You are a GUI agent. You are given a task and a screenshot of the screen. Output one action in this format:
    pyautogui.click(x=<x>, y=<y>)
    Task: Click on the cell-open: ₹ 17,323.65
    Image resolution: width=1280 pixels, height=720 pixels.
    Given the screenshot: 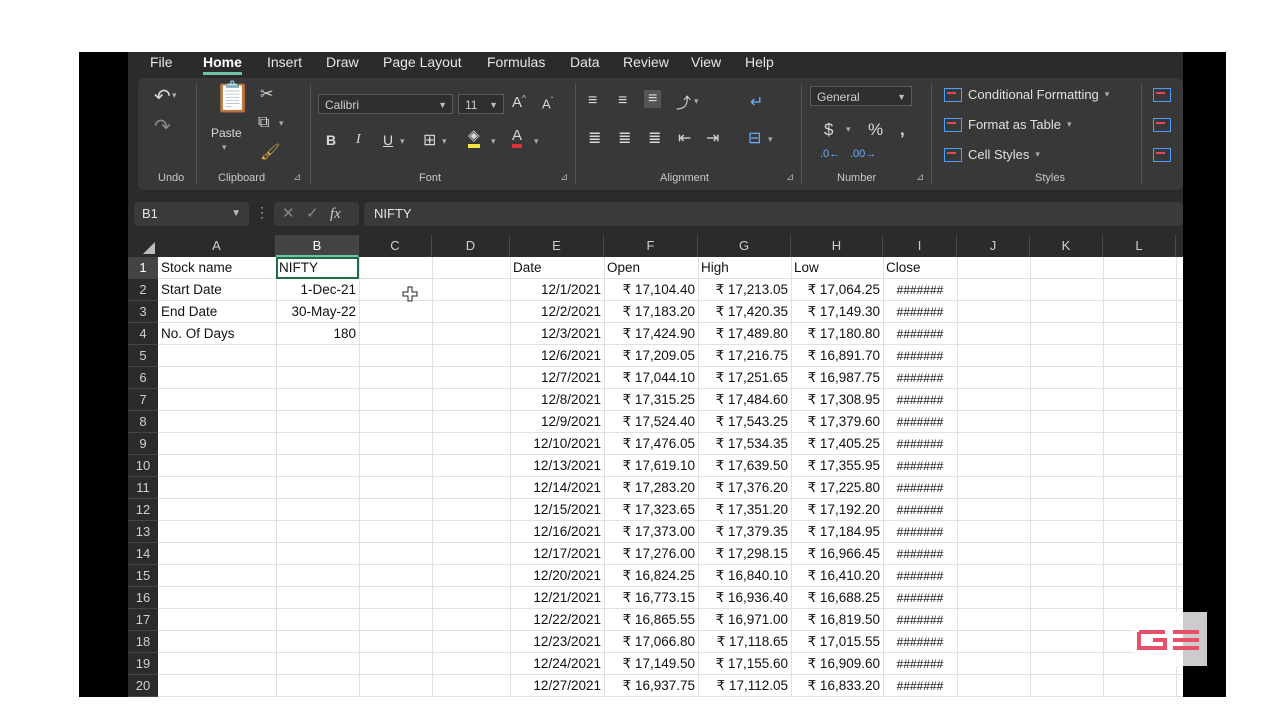 What is the action you would take?
    pyautogui.click(x=651, y=510)
    